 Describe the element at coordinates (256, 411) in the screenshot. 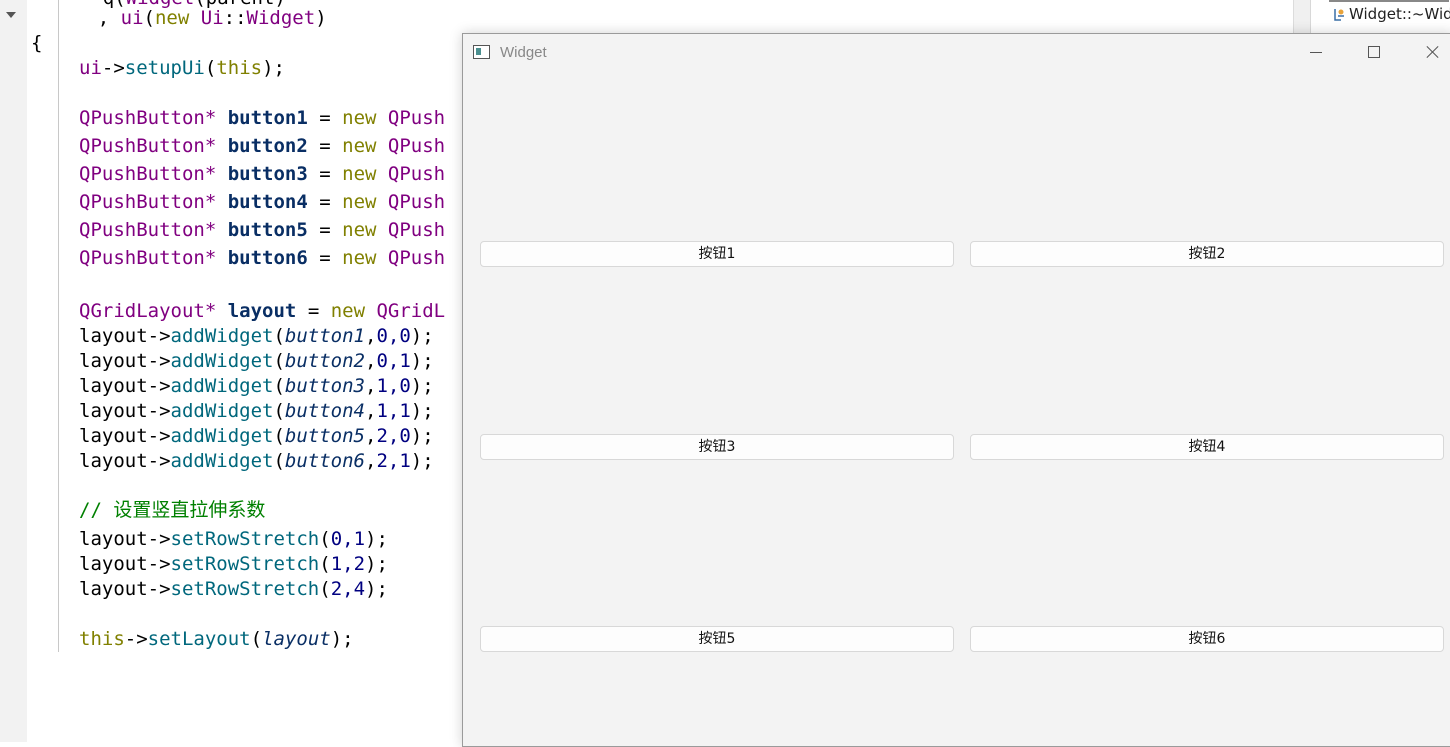

I see `code-line: layout->addWidget(button4,1,1);` at that location.